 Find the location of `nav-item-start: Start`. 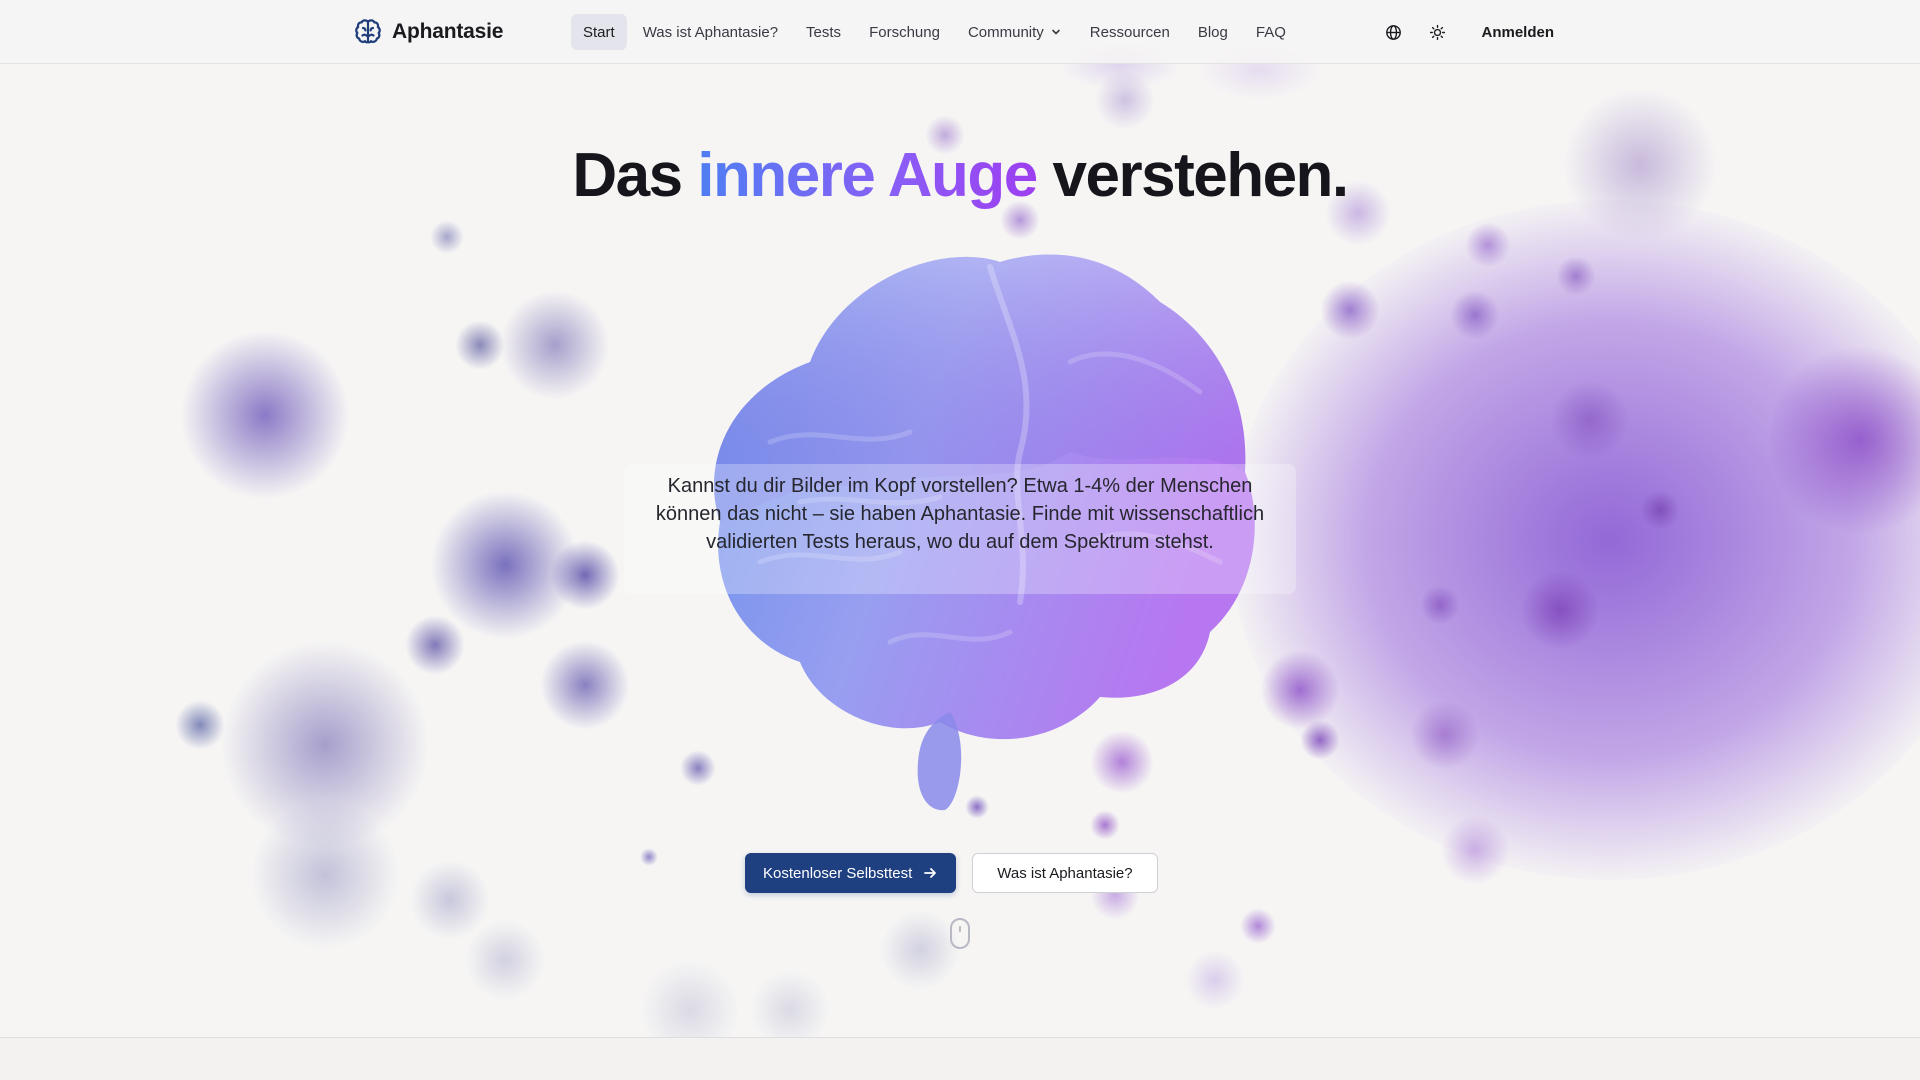

nav-item-start: Start is located at coordinates (599, 32).